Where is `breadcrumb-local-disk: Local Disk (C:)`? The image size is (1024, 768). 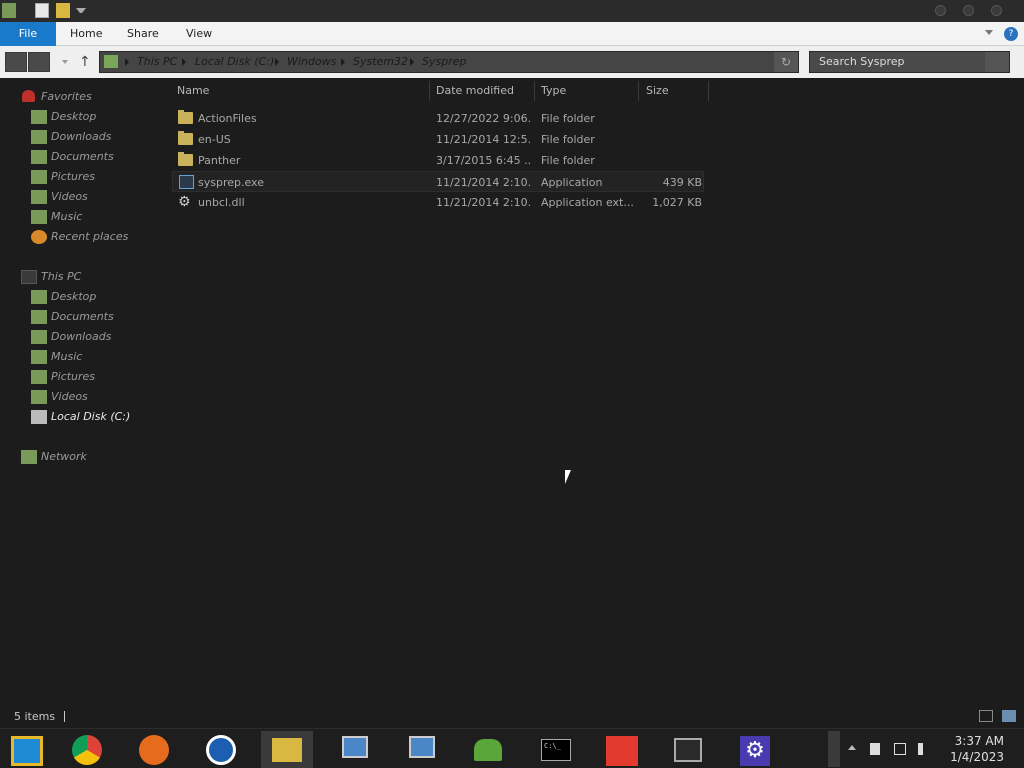
breadcrumb-local-disk: Local Disk (C:) is located at coordinates (234, 62).